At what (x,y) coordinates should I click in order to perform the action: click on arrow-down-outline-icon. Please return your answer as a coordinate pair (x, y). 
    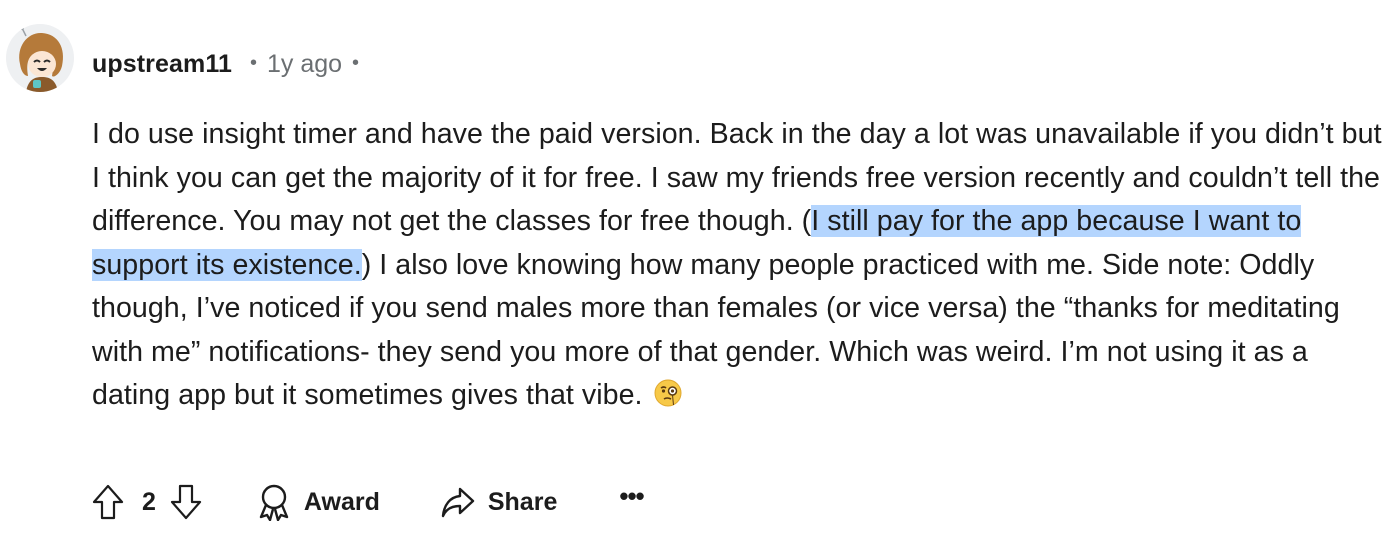
    Looking at the image, I should click on (186, 502).